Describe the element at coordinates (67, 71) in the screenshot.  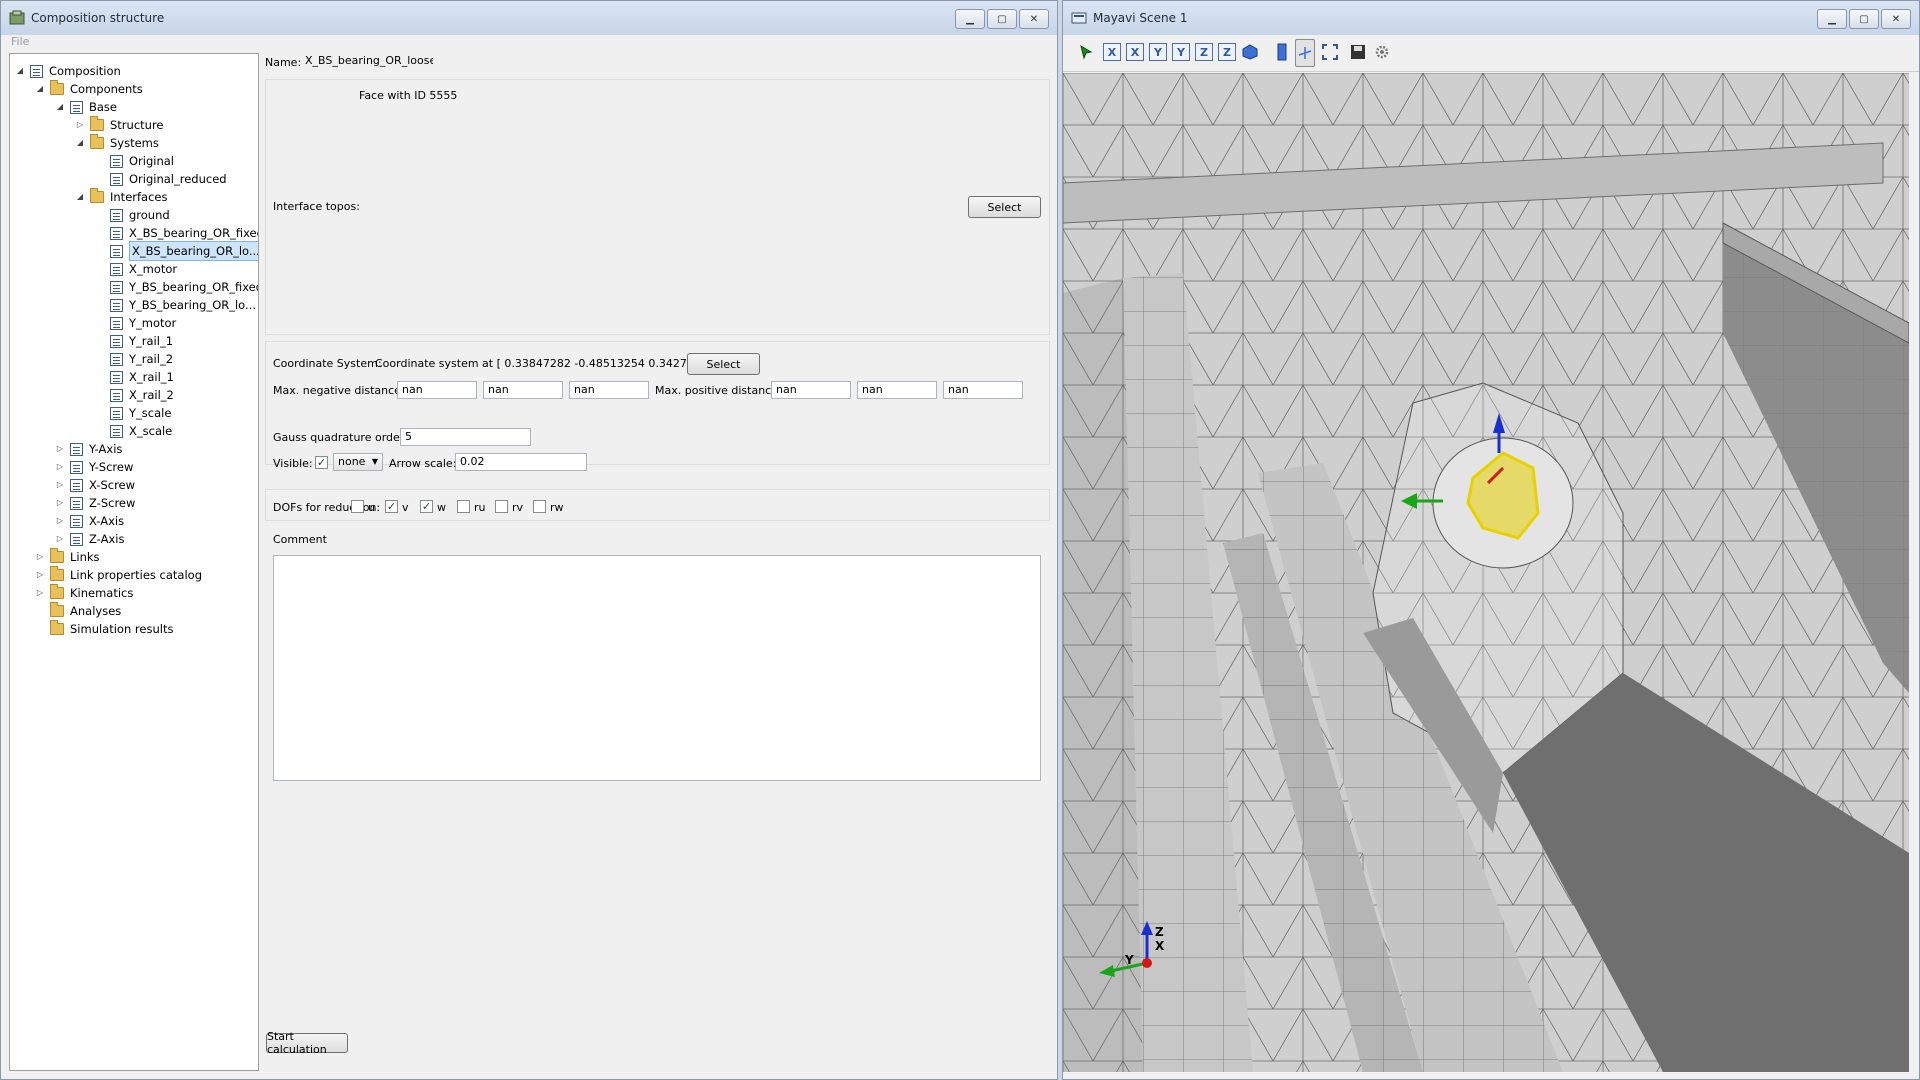
I see `tree-node: ◢ Composition` at that location.